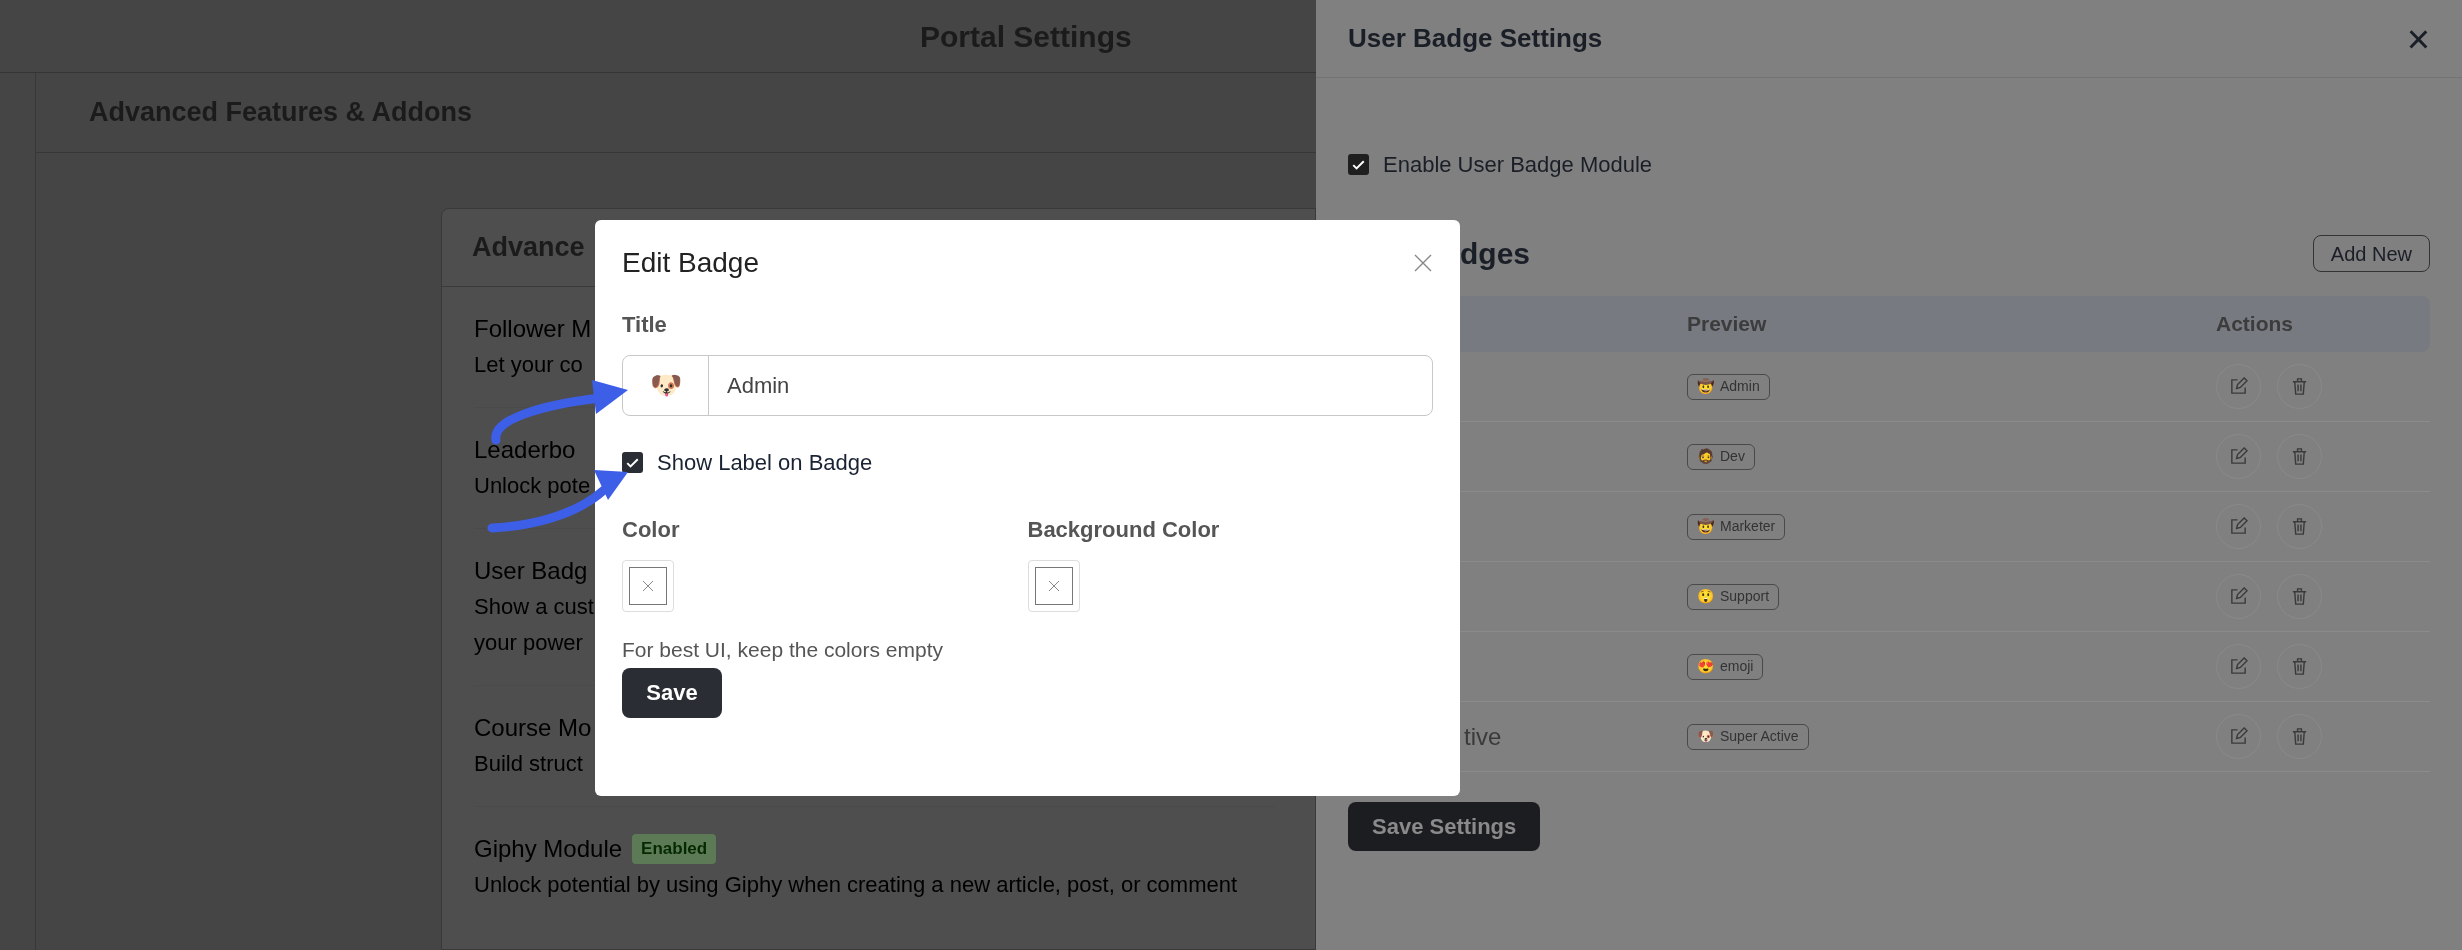  Describe the element at coordinates (2418, 38) in the screenshot. I see `close-button: ×` at that location.